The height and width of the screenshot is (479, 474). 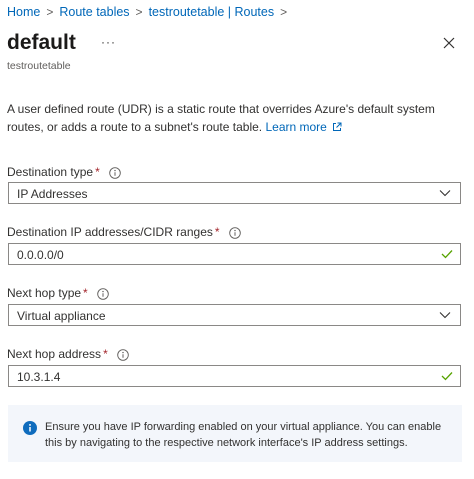 I want to click on destination-ip-input: 0.0.0.0/0, so click(x=234, y=254).